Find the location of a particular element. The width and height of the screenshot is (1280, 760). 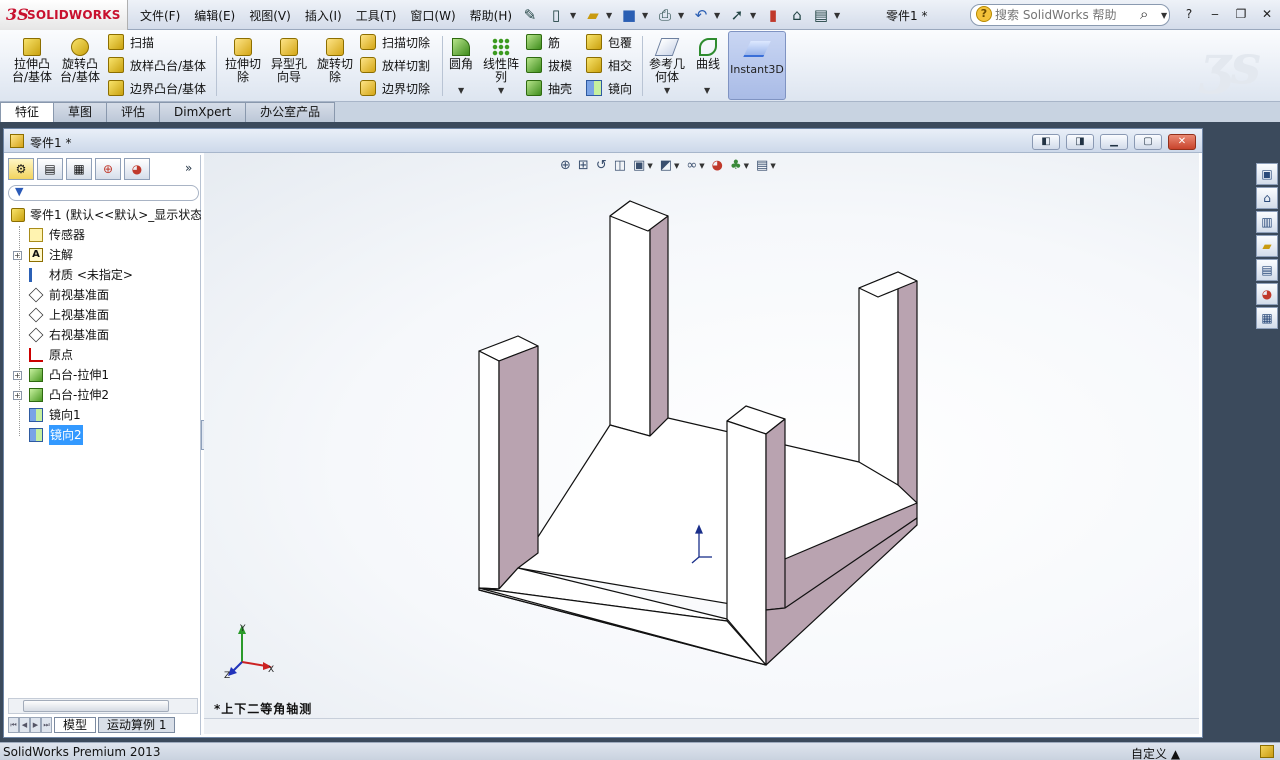

menu-window: 窗口(W) is located at coordinates (432, 15).